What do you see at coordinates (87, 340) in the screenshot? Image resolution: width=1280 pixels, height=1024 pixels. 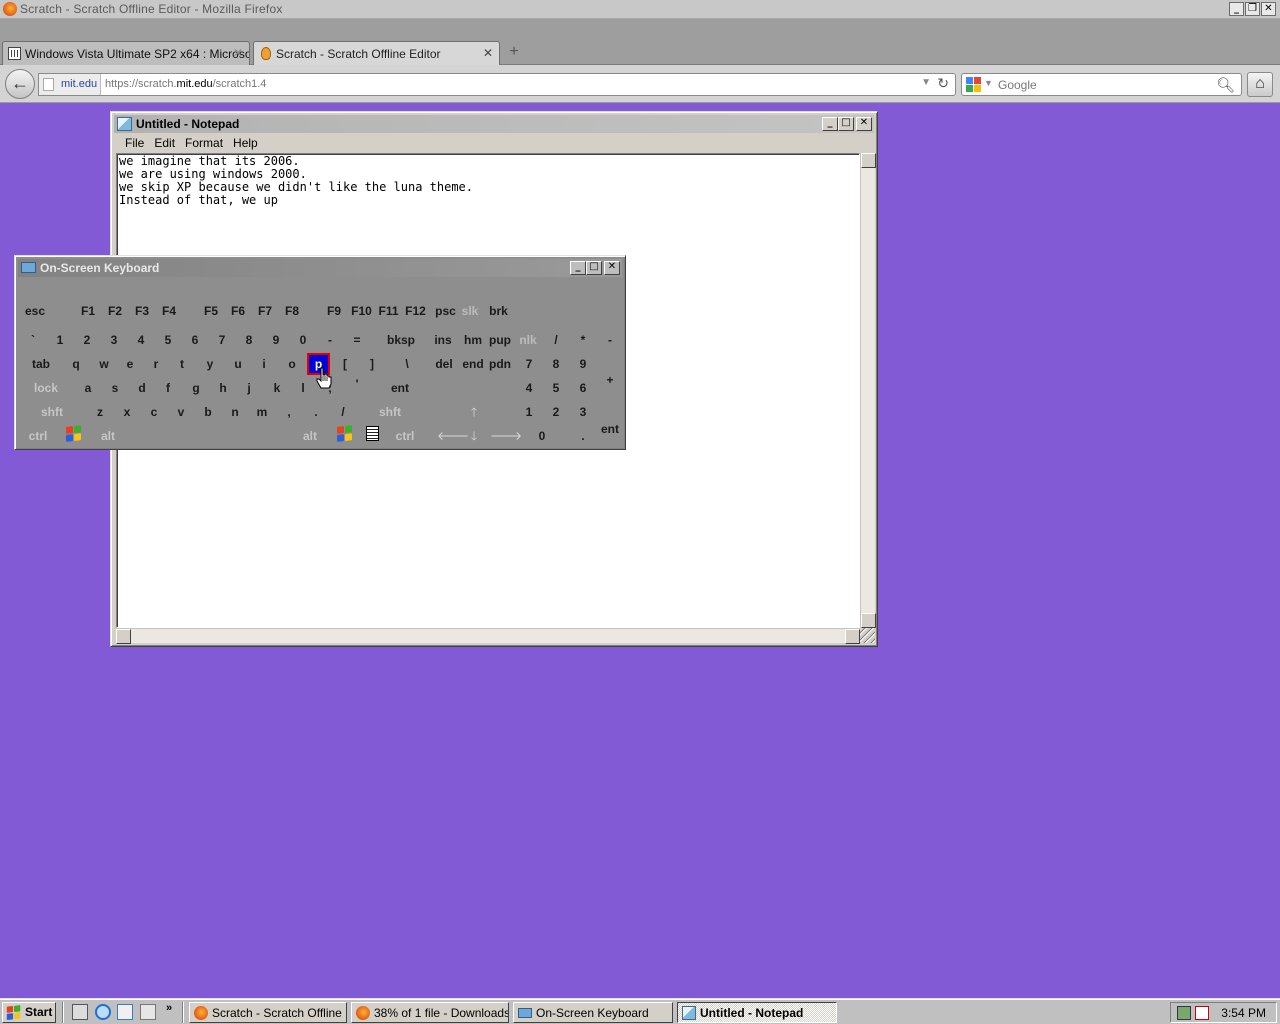 I see `key-2: 2` at bounding box center [87, 340].